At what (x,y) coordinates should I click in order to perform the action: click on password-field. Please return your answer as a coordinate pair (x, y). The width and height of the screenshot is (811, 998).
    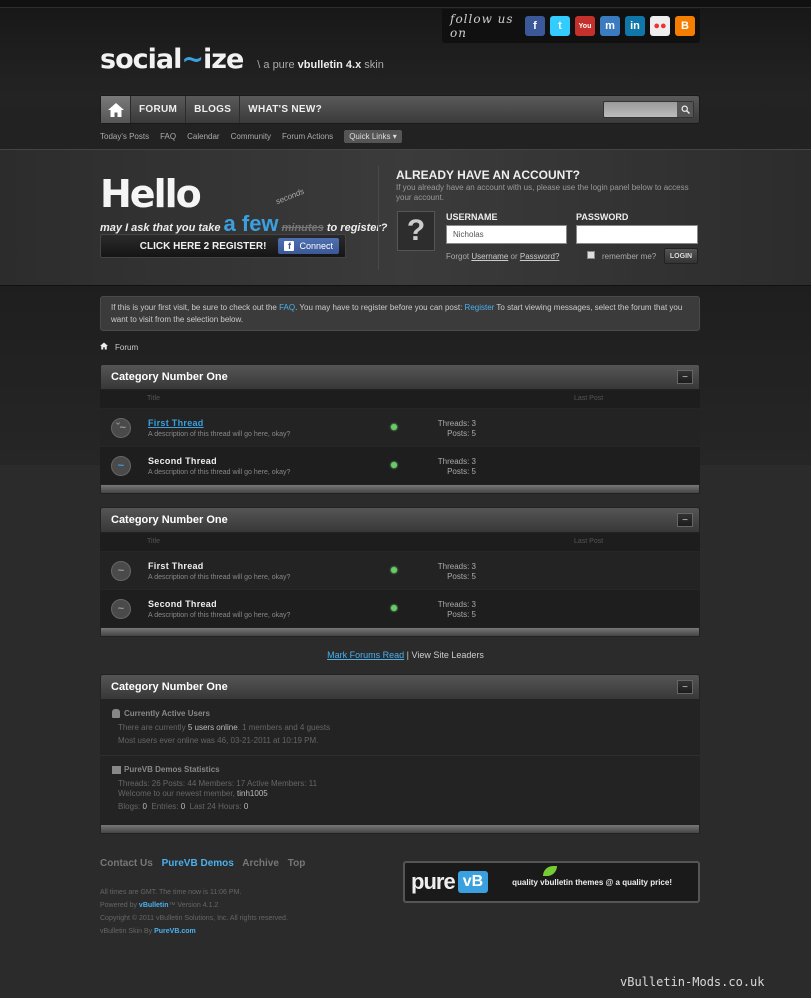
    Looking at the image, I should click on (637, 234).